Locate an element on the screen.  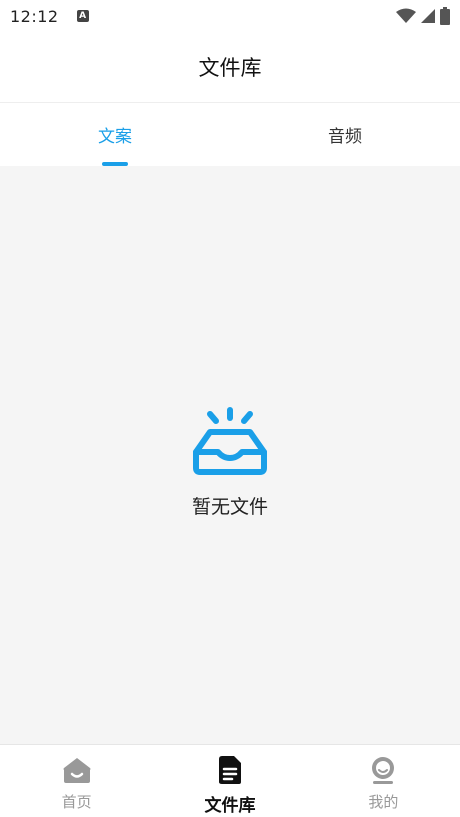
nav-file-library: 文件库 is located at coordinates (229, 781).